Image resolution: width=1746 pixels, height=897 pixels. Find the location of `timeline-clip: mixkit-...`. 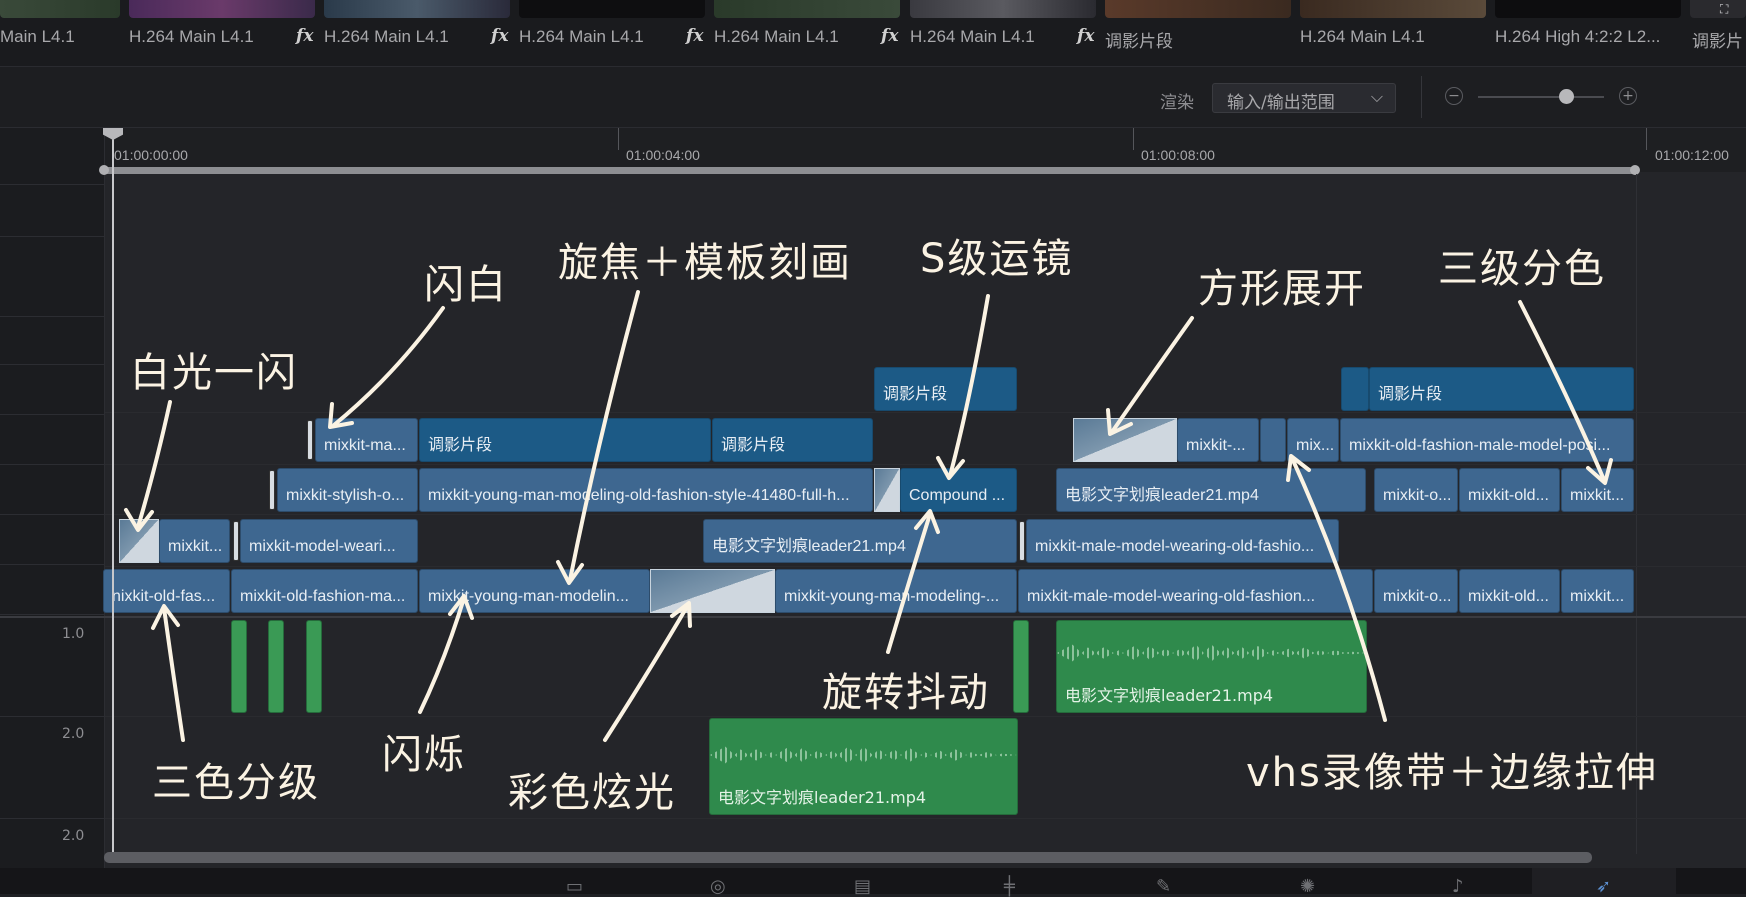

timeline-clip: mixkit-... is located at coordinates (1218, 440).